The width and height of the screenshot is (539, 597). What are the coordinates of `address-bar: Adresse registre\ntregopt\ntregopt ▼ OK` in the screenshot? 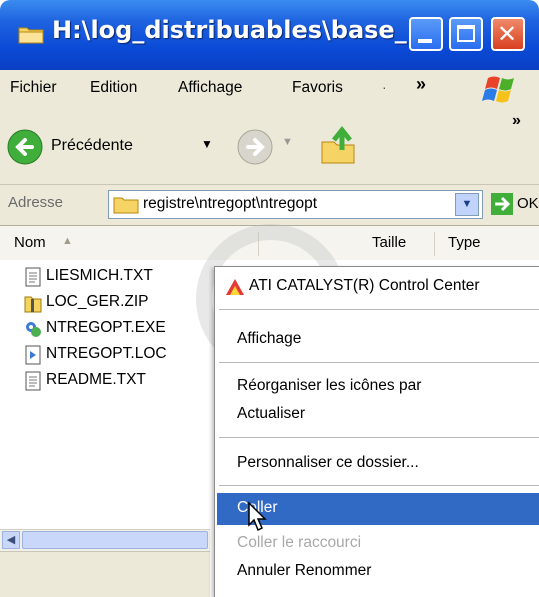 It's located at (269, 205).